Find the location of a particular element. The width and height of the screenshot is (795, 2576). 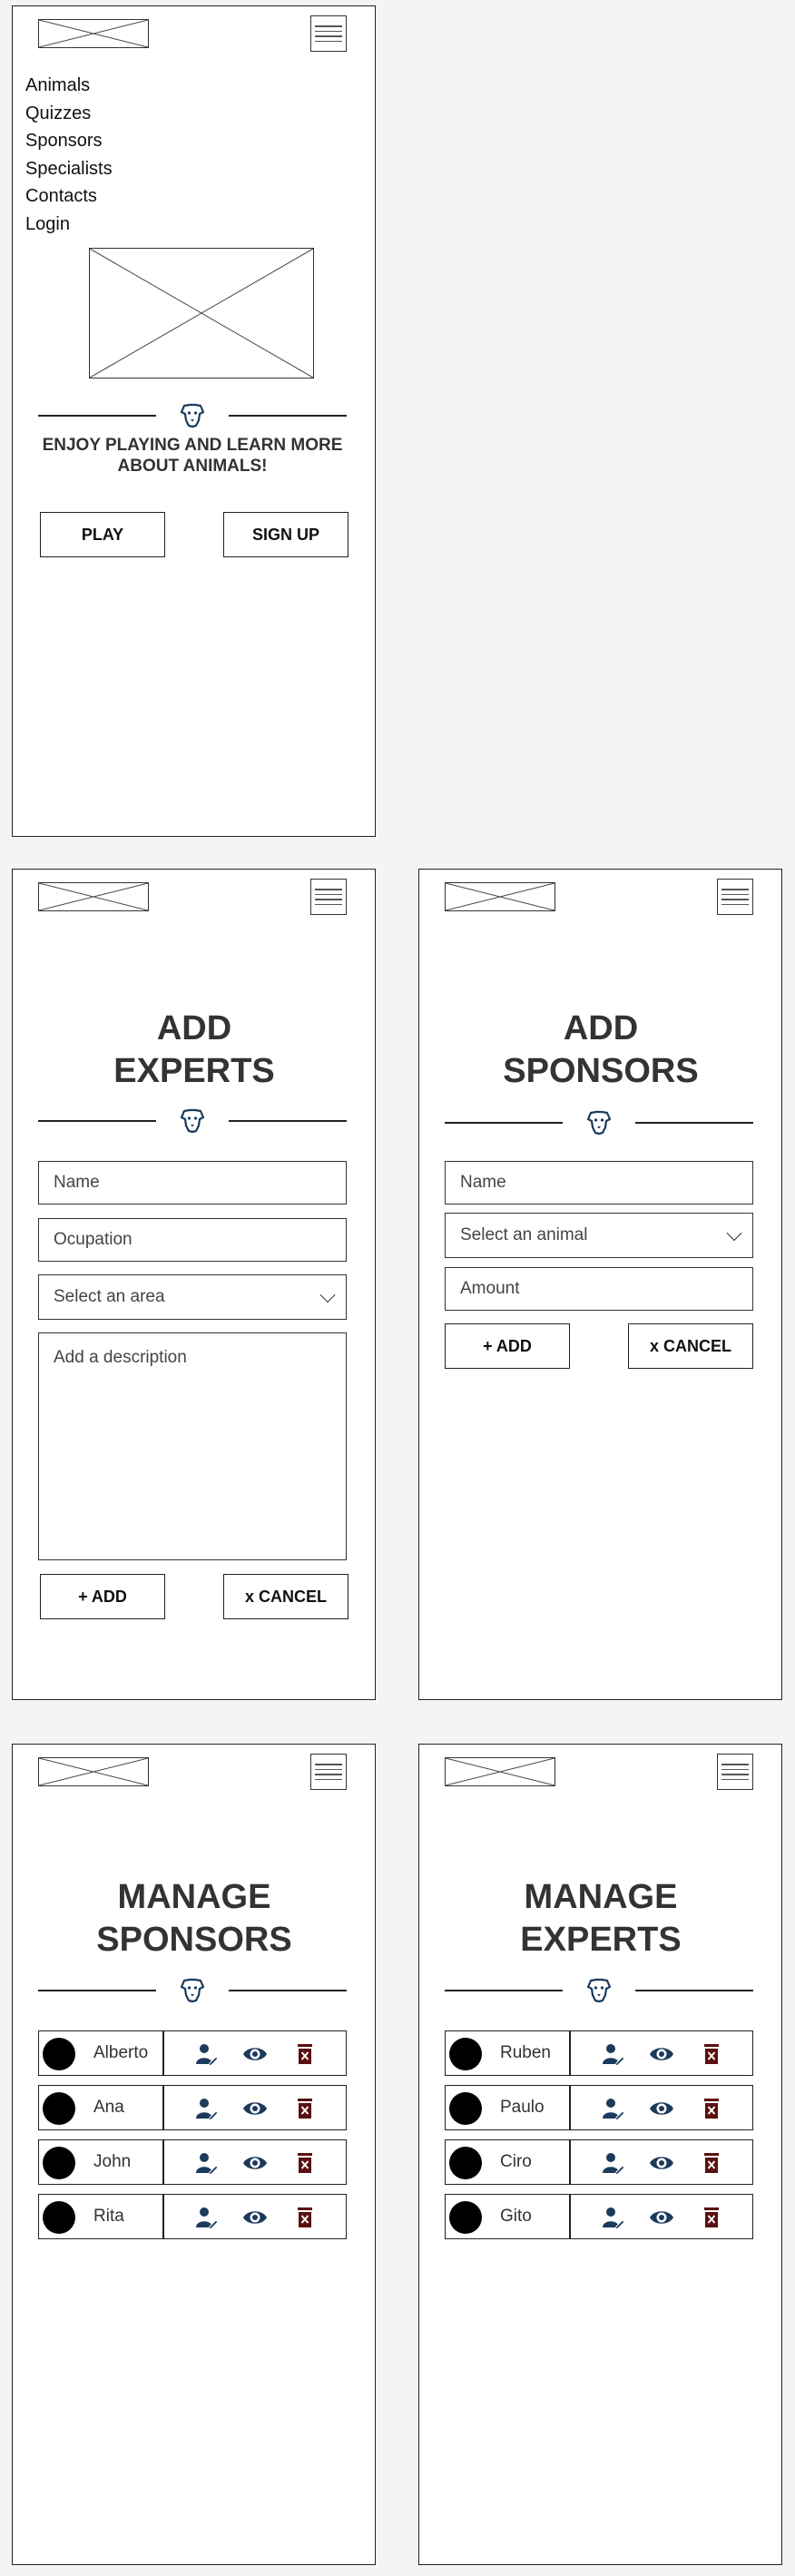

row-name: Ruben is located at coordinates (525, 2052).